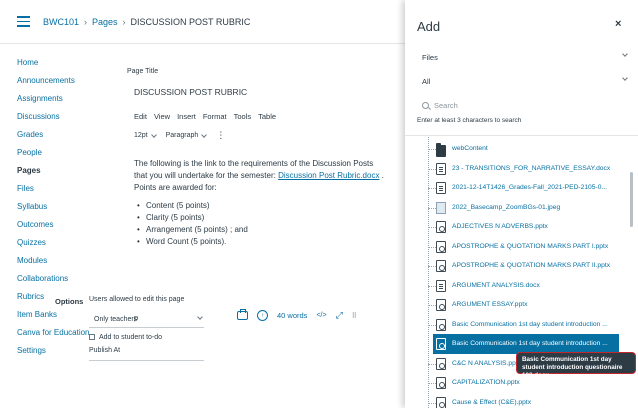 The width and height of the screenshot is (638, 408). I want to click on breadcrumb-course: BWC101, so click(61, 22).